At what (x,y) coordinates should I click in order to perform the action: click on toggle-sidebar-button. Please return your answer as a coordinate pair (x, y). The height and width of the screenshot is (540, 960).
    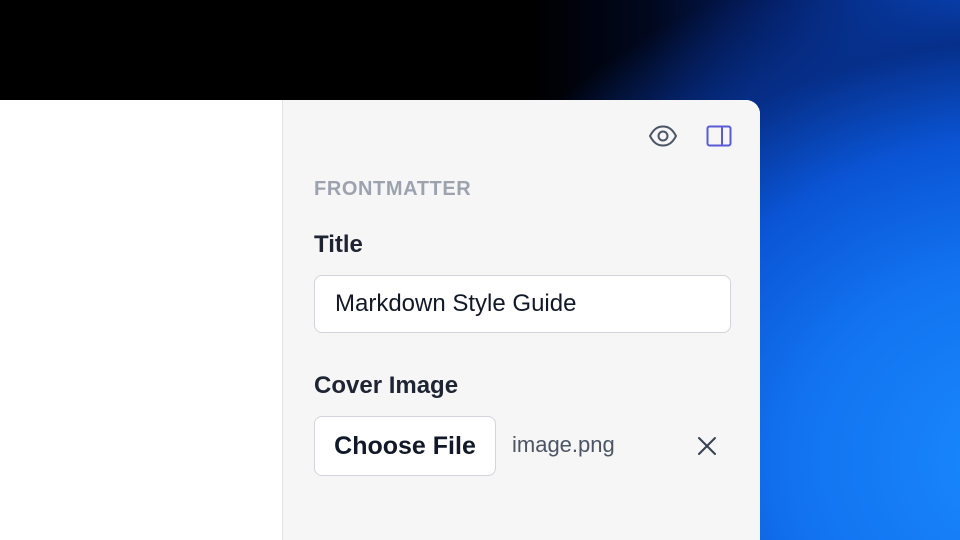
    Looking at the image, I should click on (719, 136).